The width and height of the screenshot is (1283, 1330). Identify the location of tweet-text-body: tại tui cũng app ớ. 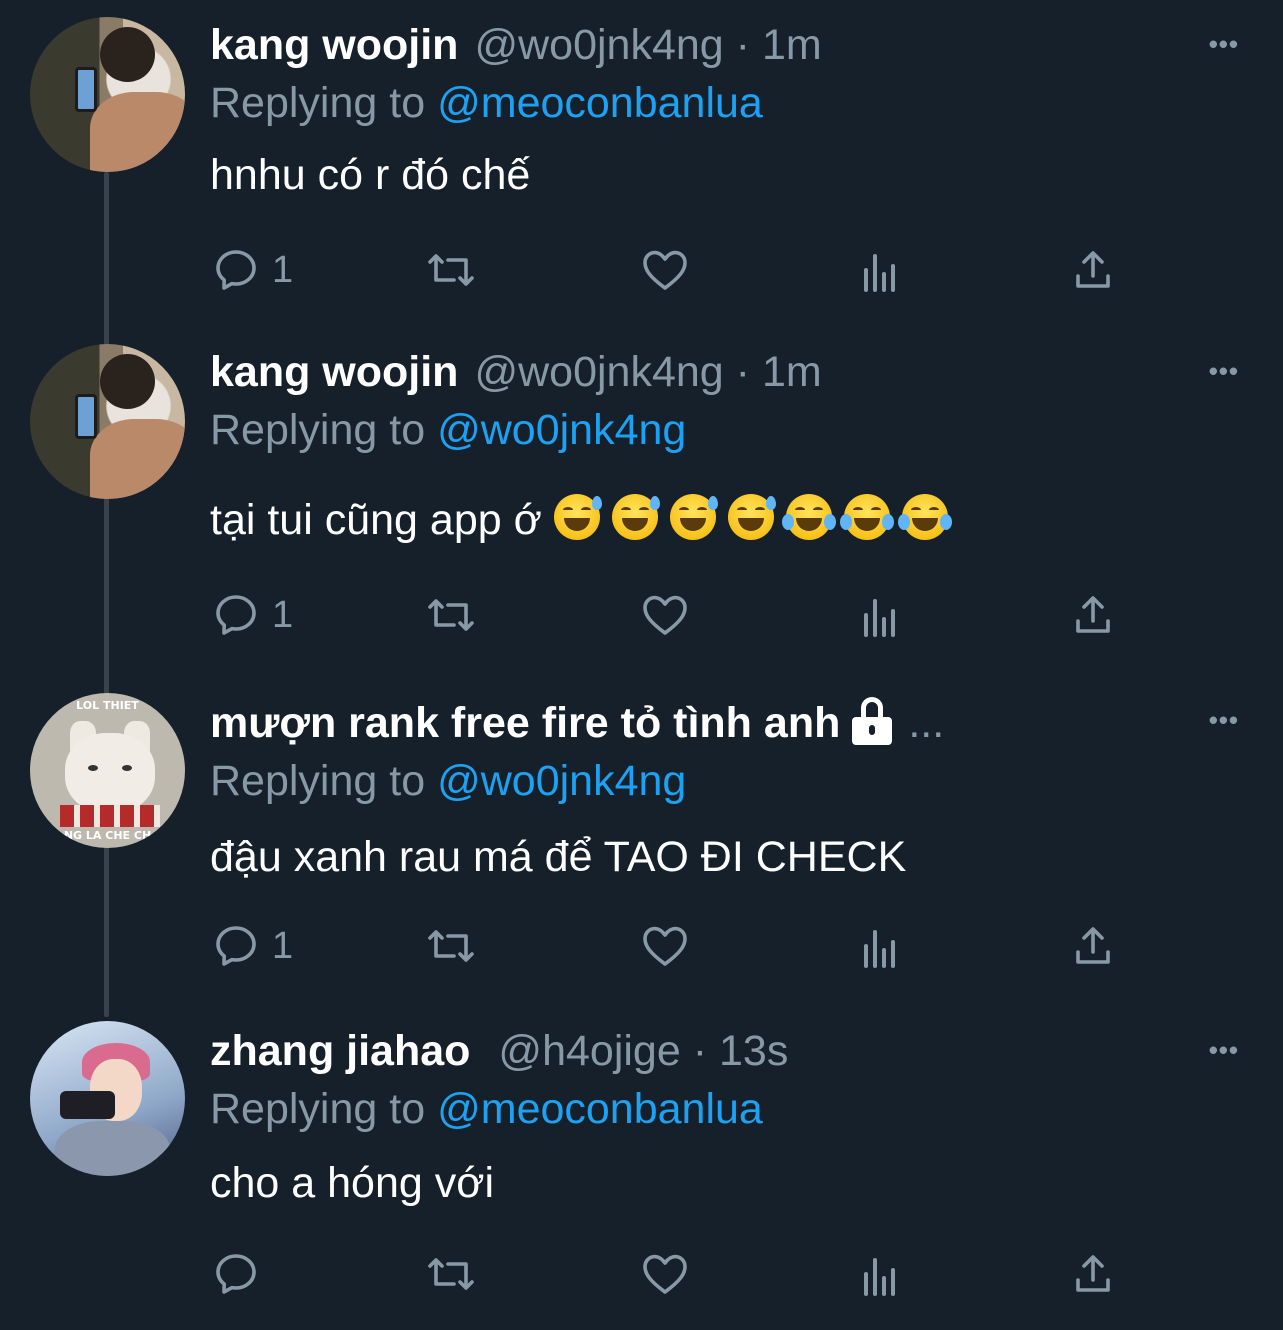
(376, 520).